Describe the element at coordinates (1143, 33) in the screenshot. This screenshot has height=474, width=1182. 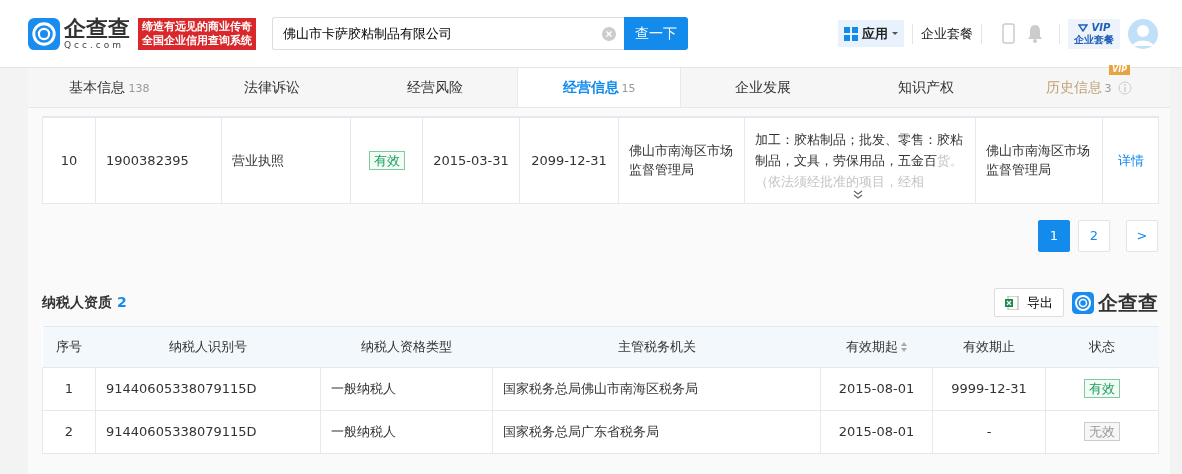
I see `avatar-icon` at that location.